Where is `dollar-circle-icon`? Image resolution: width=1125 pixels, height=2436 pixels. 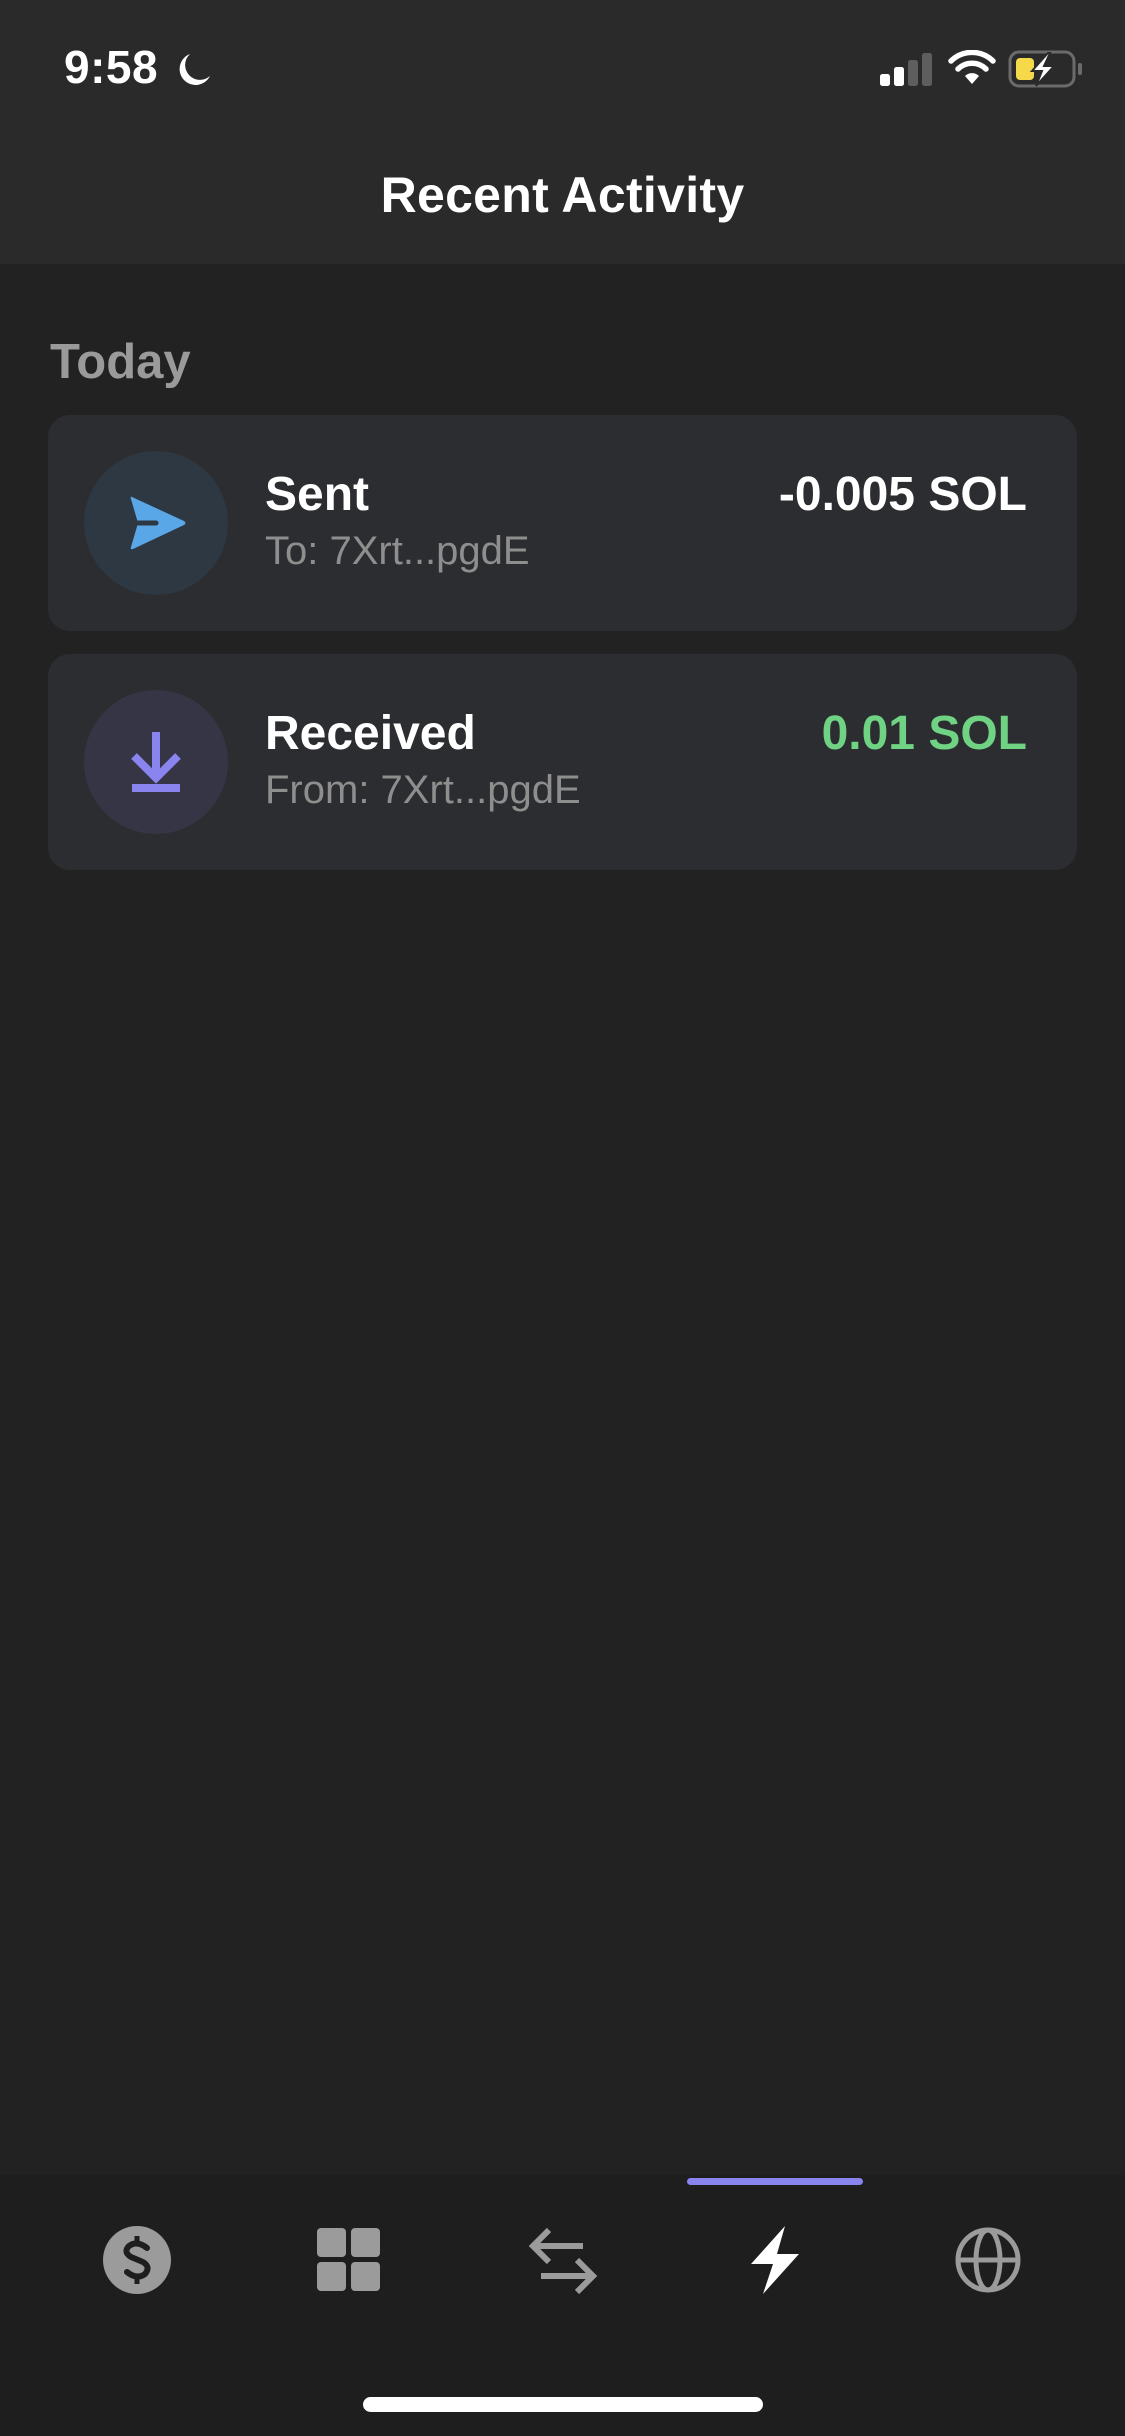
dollar-circle-icon is located at coordinates (137, 2260).